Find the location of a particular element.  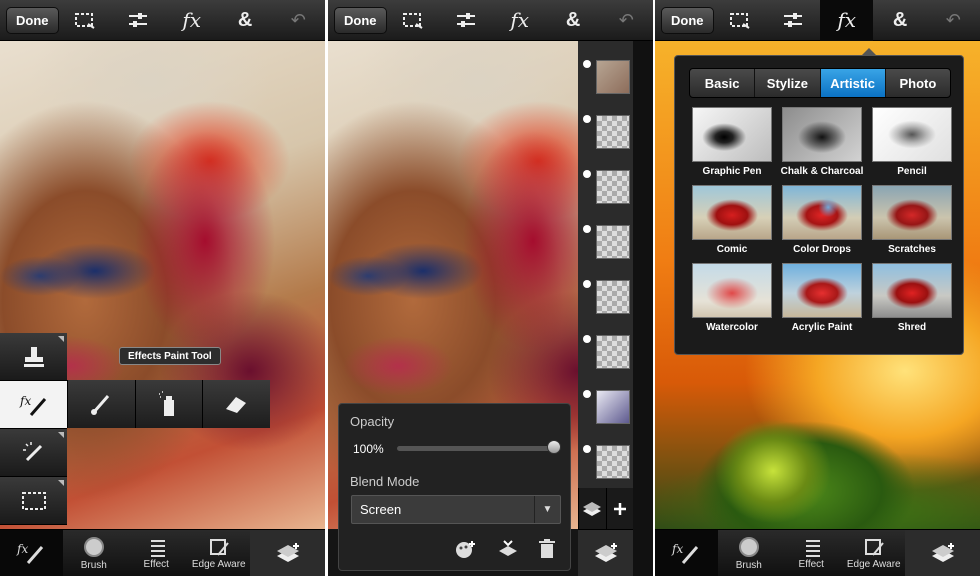

effect-tile: Color Drops is located at coordinates (822, 220).